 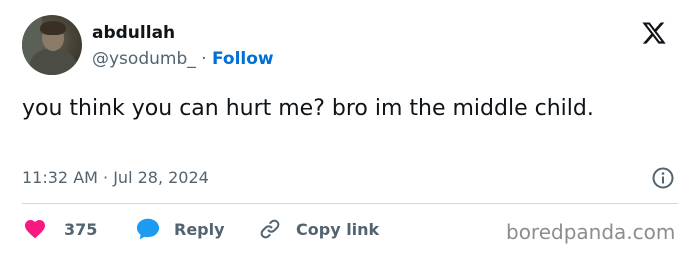 What do you see at coordinates (270, 229) in the screenshot?
I see `link-icon` at bounding box center [270, 229].